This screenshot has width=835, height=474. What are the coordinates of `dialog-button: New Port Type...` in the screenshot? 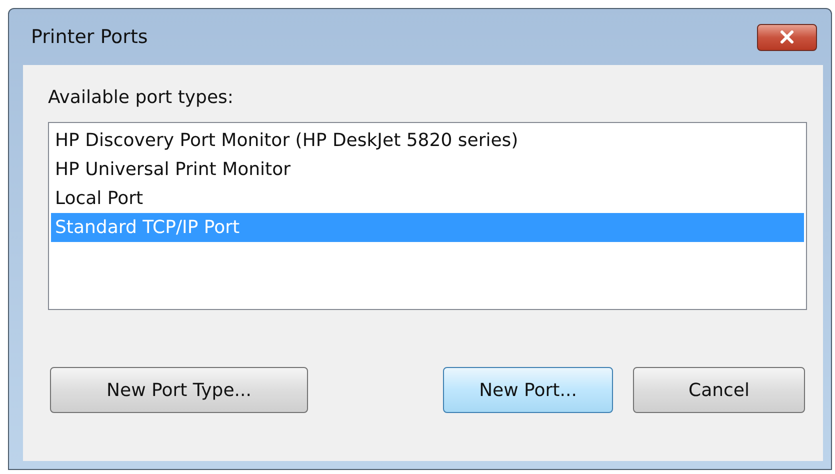 It's located at (179, 390).